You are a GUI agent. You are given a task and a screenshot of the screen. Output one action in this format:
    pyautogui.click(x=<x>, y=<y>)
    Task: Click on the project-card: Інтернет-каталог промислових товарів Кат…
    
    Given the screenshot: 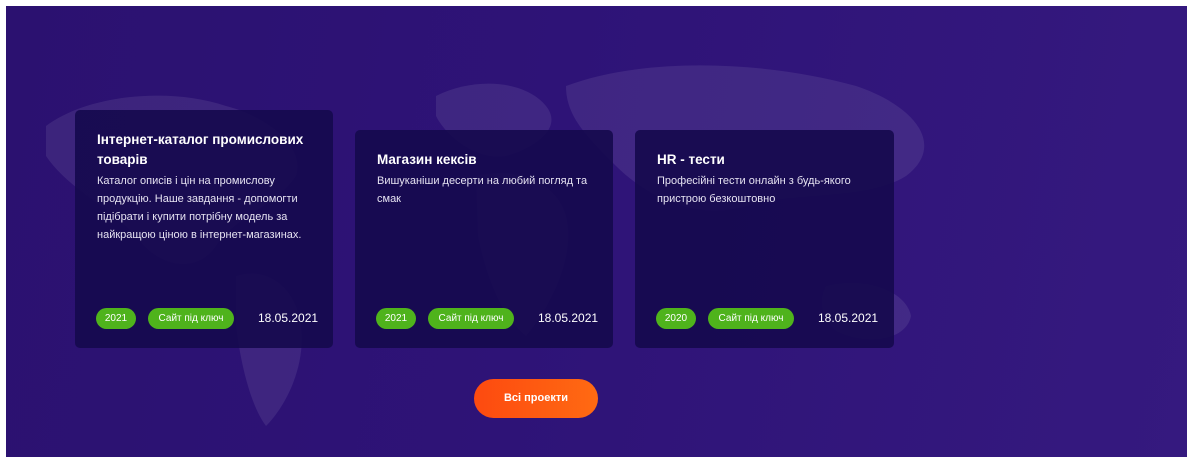 What is the action you would take?
    pyautogui.click(x=204, y=229)
    